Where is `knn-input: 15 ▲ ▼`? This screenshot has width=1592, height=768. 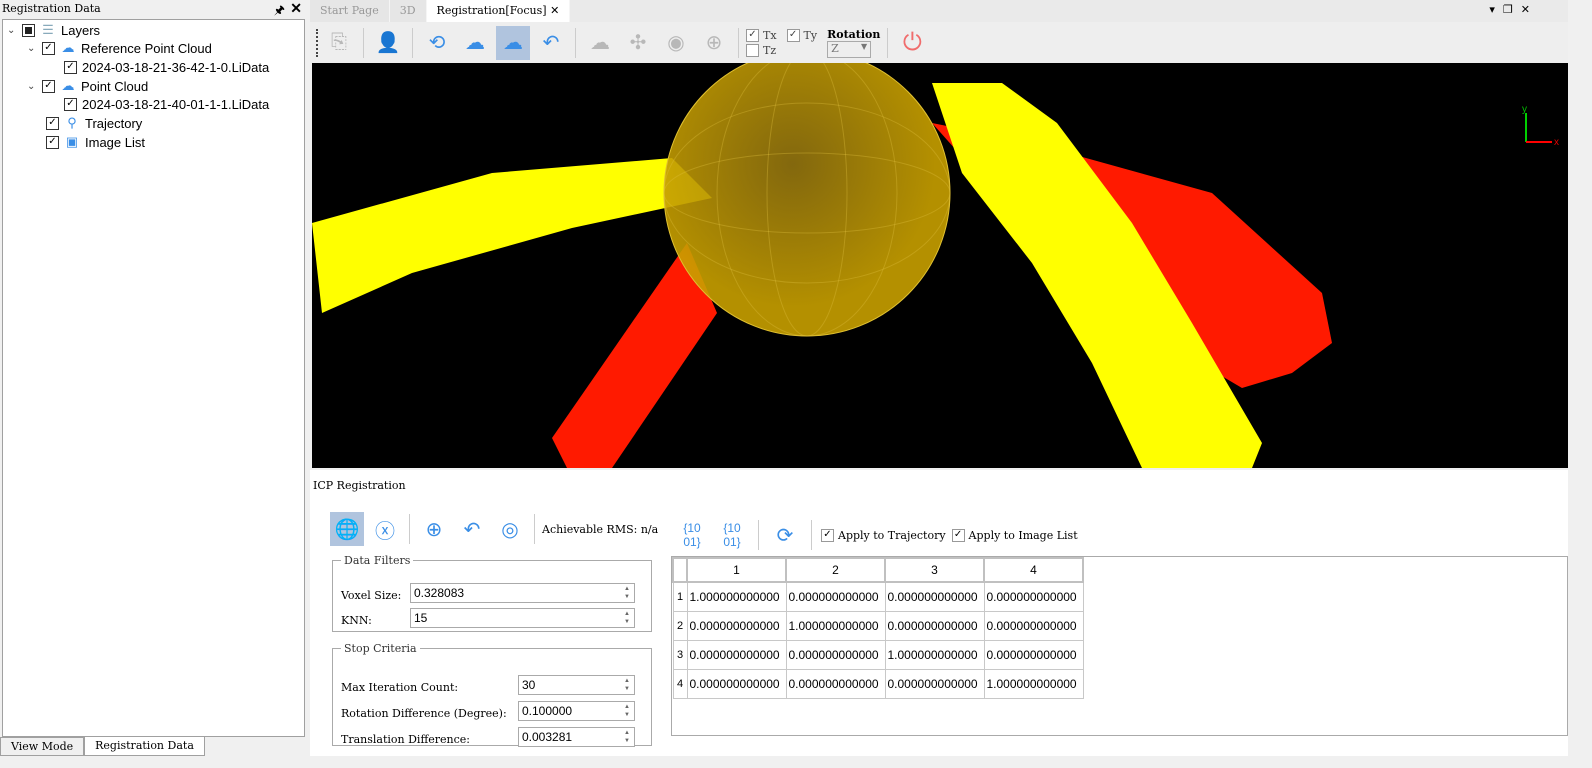
knn-input: 15 ▲ ▼ is located at coordinates (522, 618).